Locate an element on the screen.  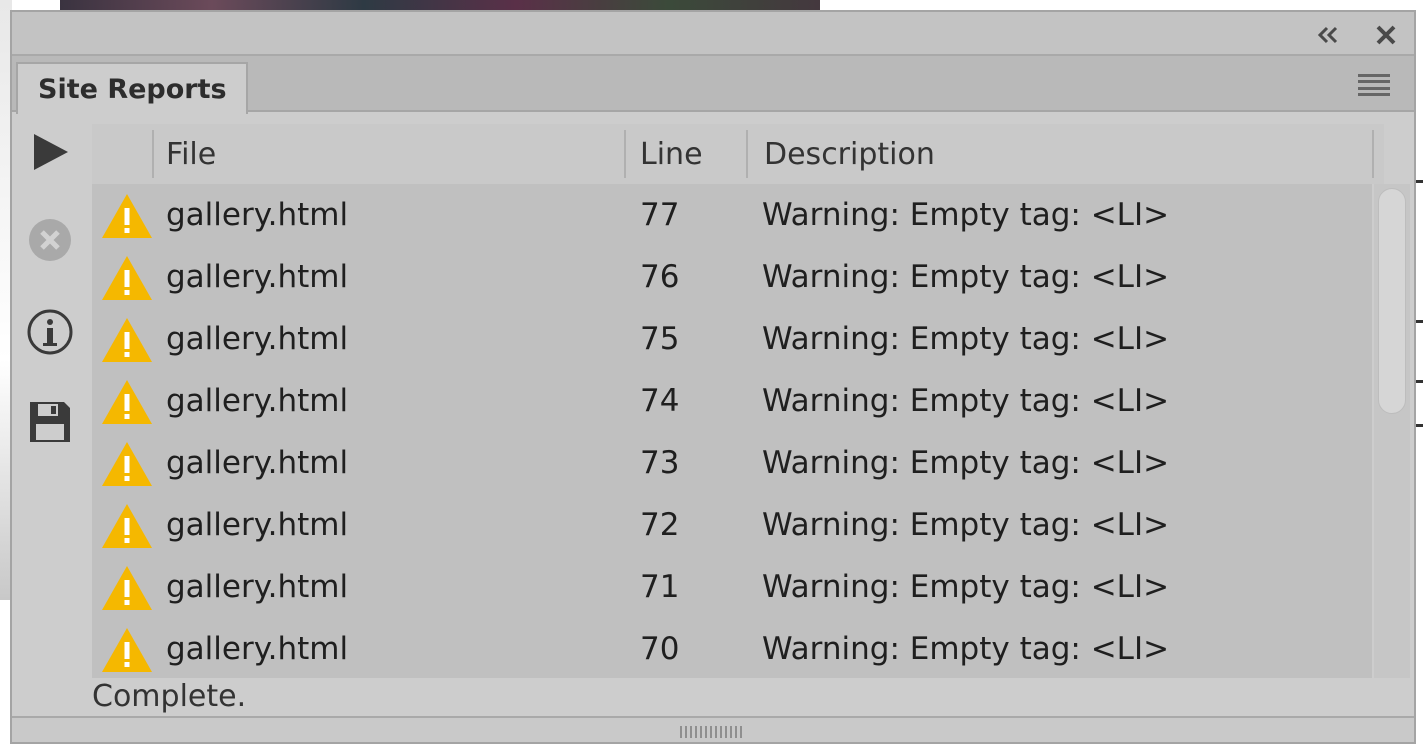
double-chevron-left-icon is located at coordinates (1328, 35).